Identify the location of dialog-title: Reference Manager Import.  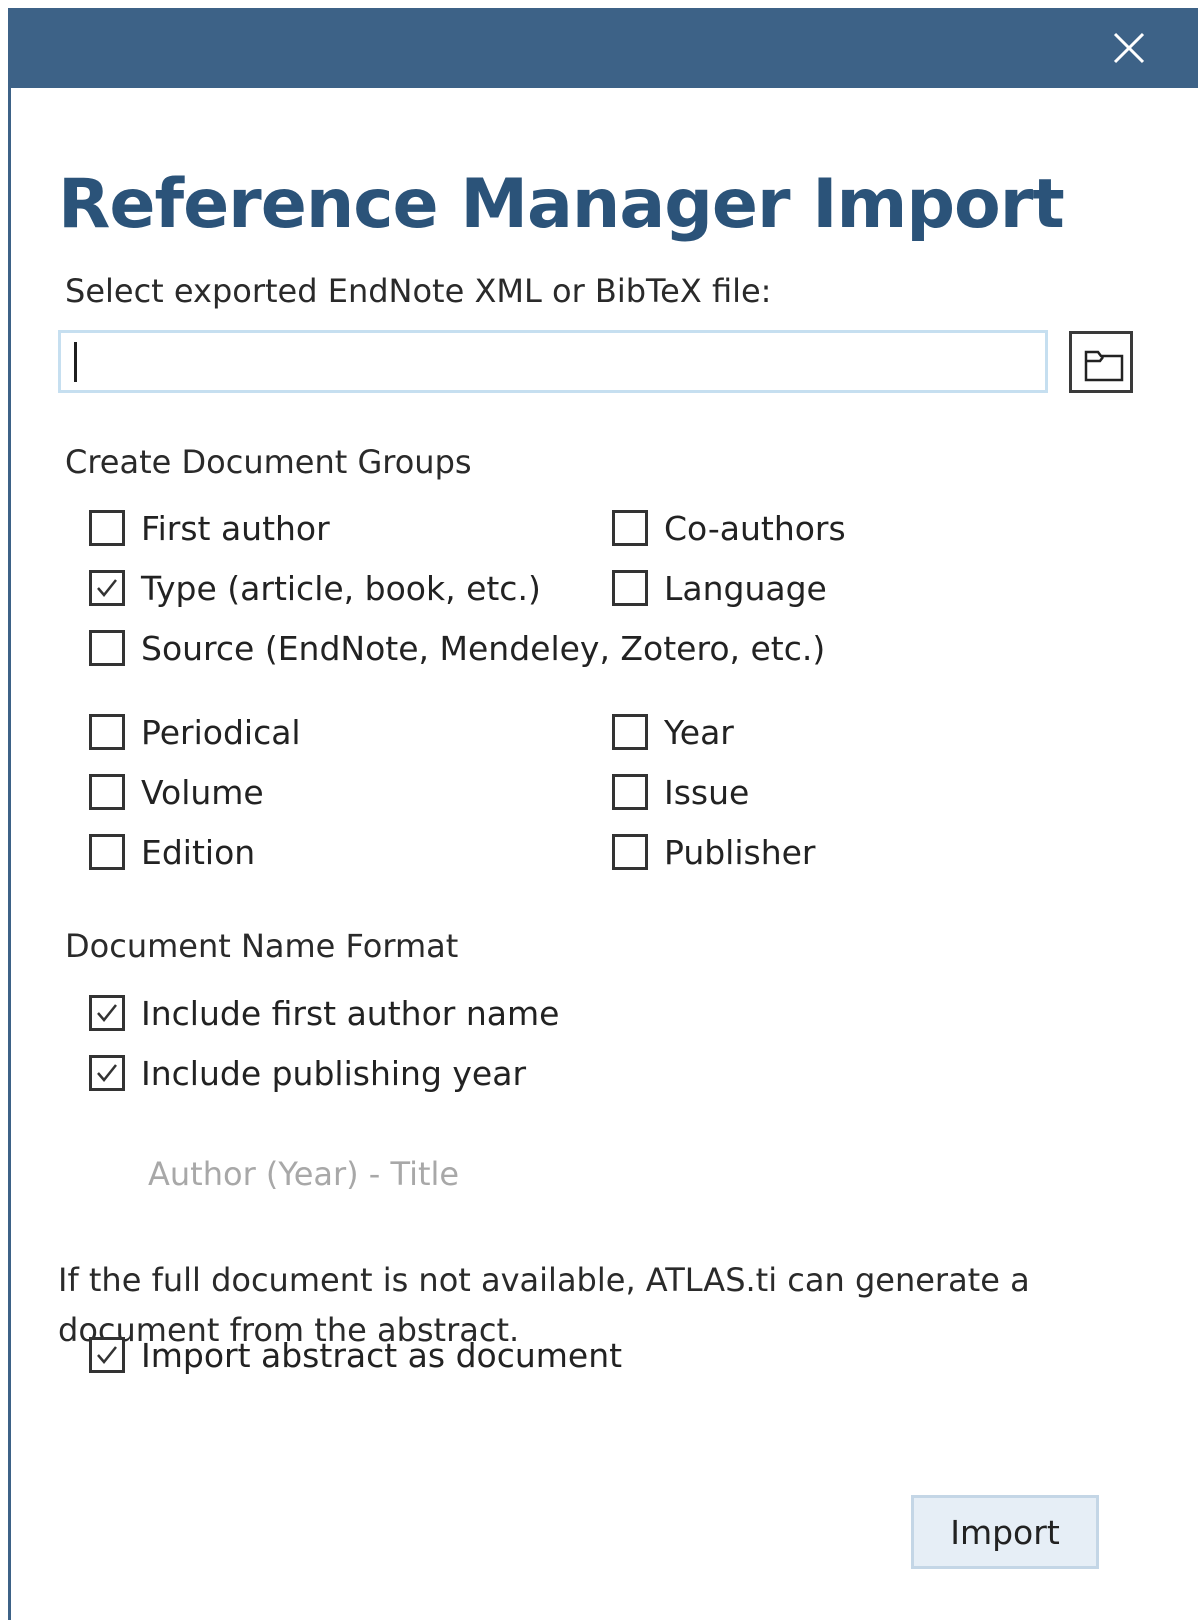
(561, 204).